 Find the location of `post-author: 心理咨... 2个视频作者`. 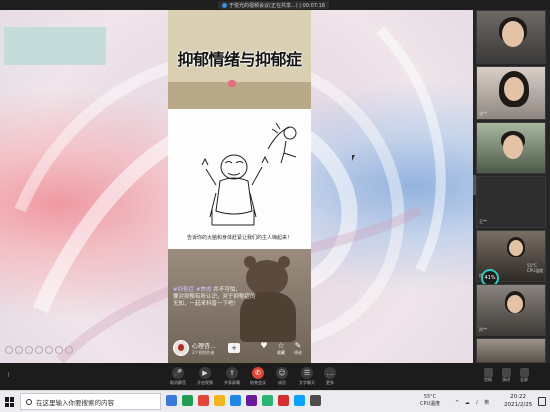

post-author: 心理咨... 2个视频作者 is located at coordinates (194, 348).